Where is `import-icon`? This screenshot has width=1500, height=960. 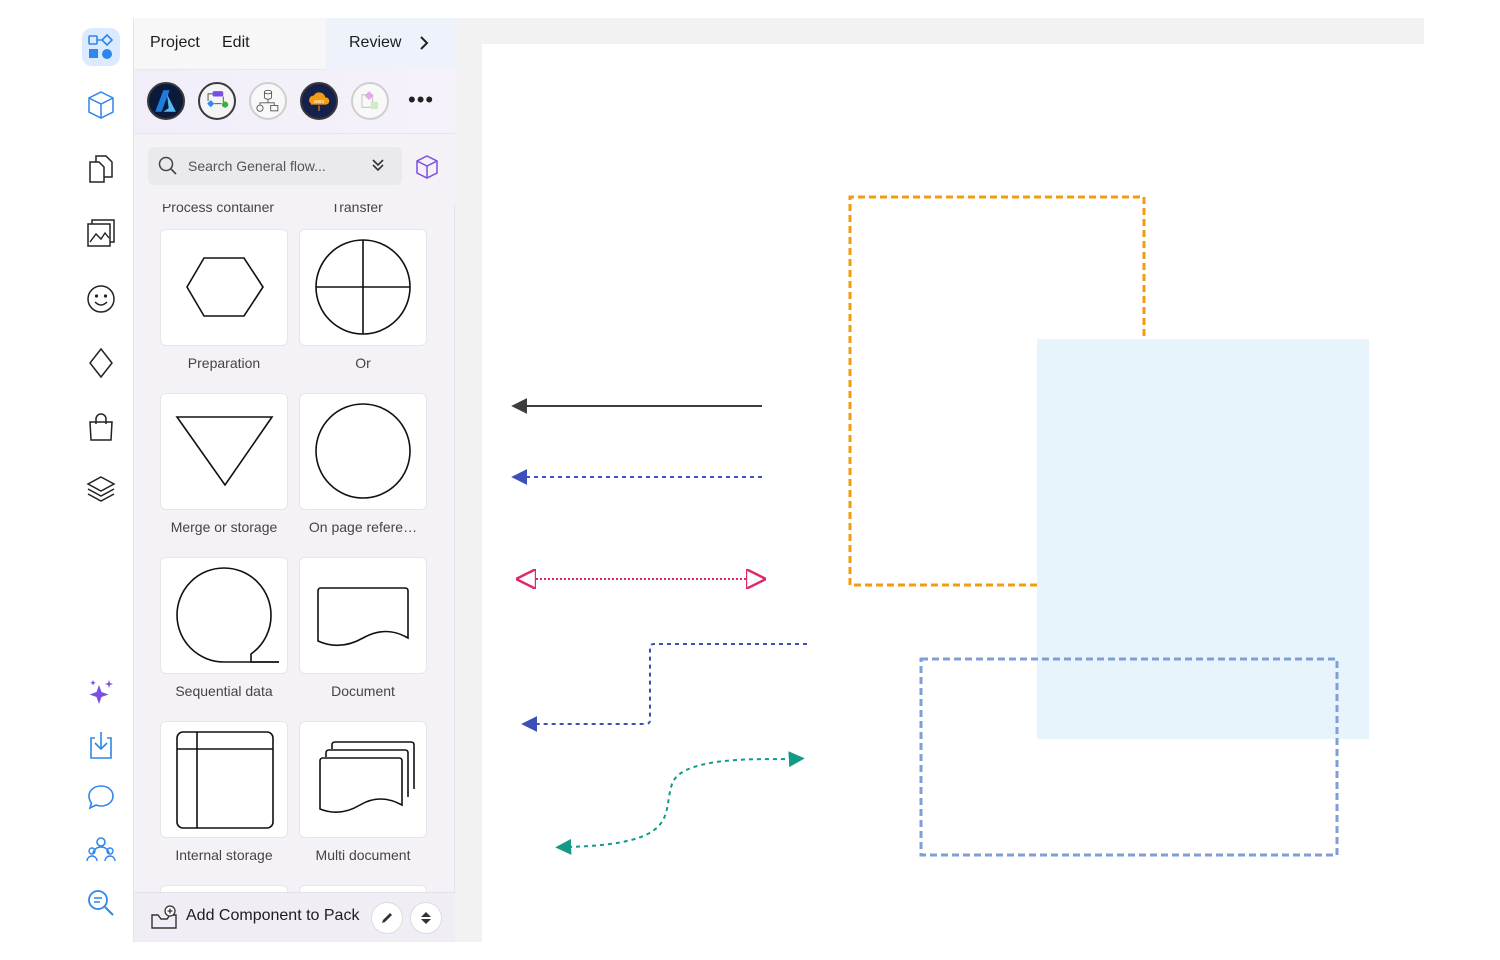 import-icon is located at coordinates (101, 745).